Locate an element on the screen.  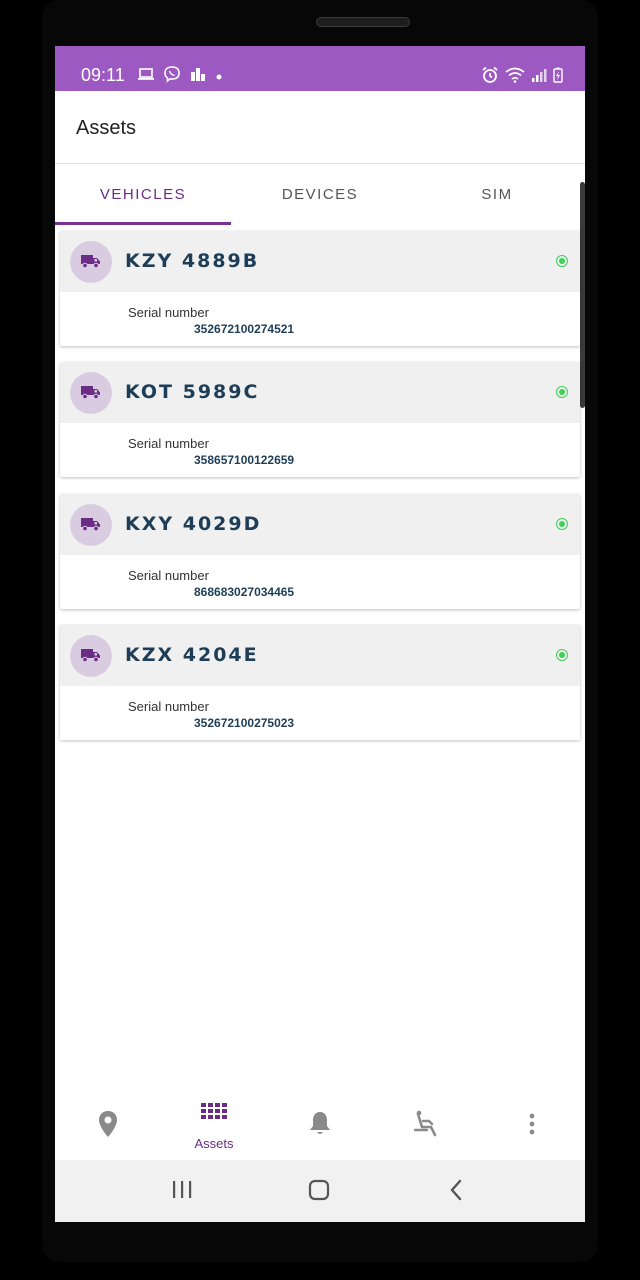
signal-icon is located at coordinates (539, 77).